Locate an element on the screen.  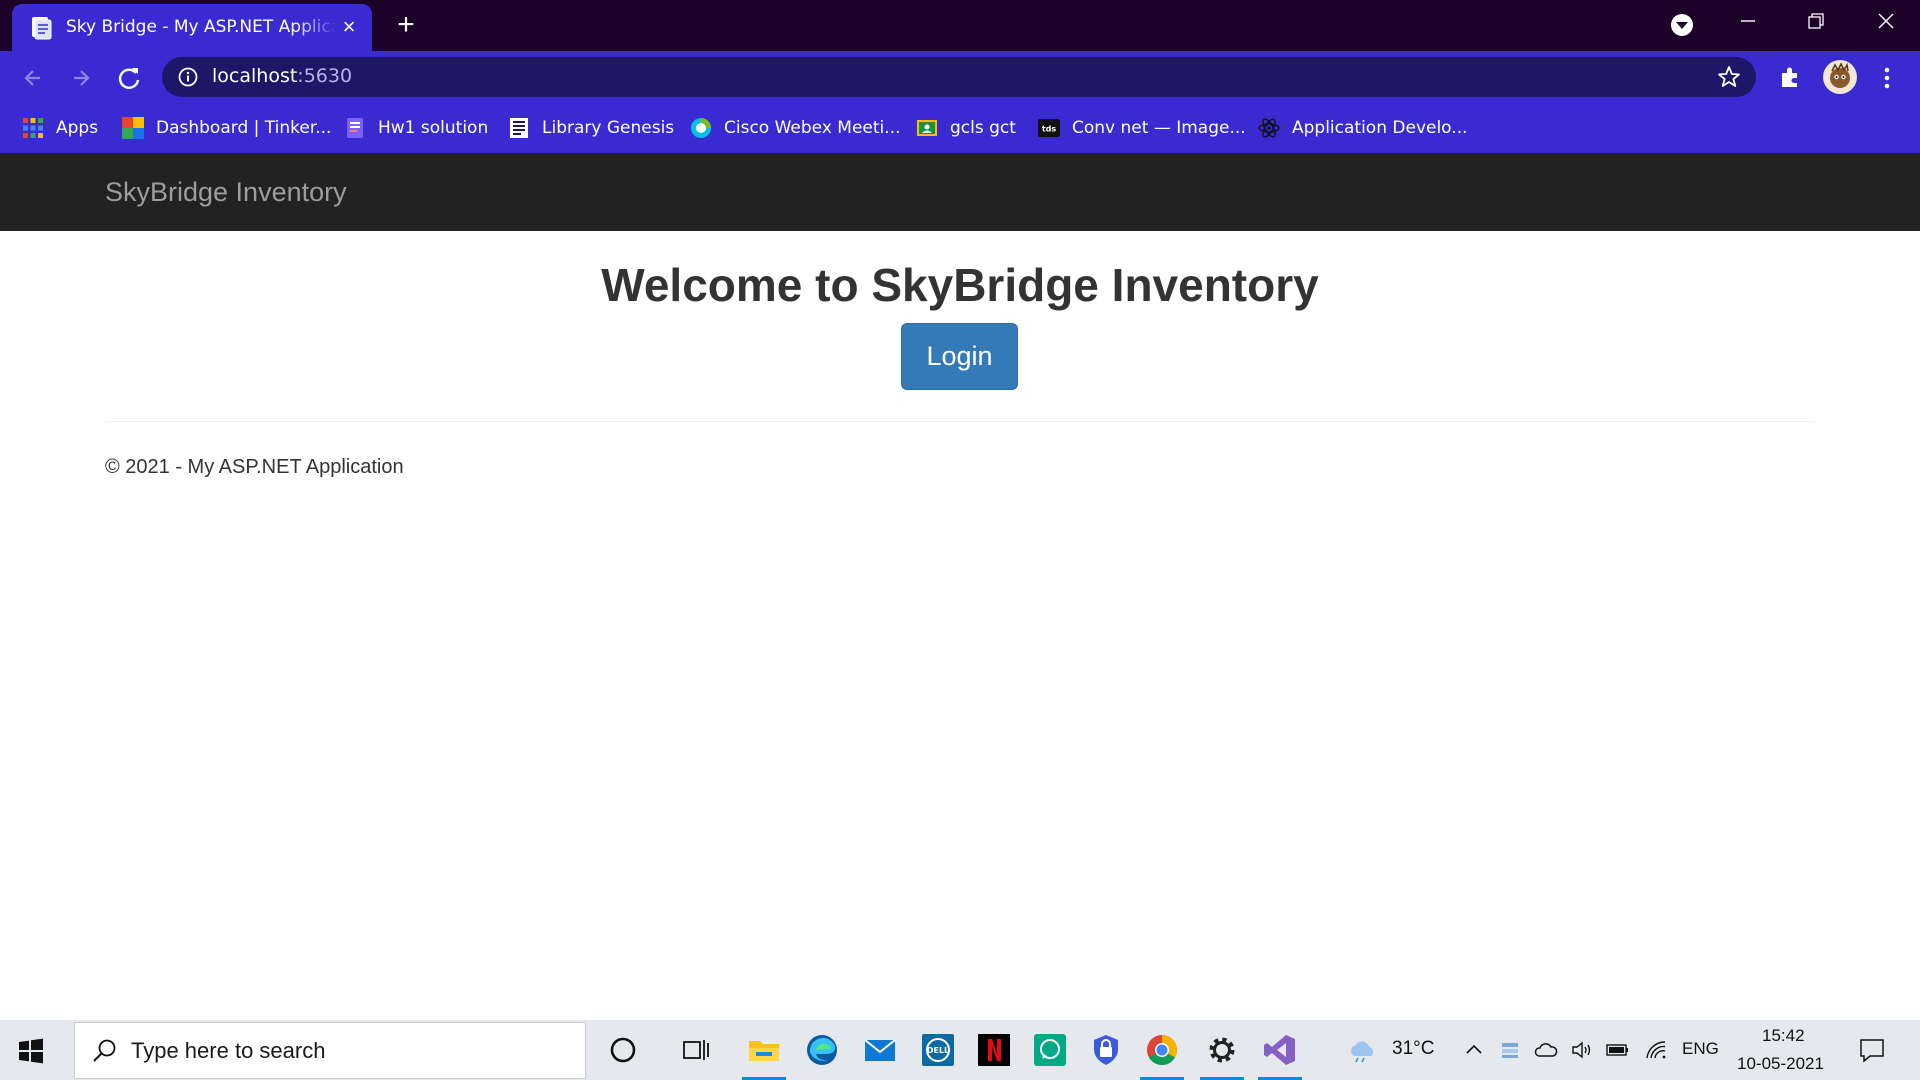
url-host: localhost is located at coordinates (255, 76).